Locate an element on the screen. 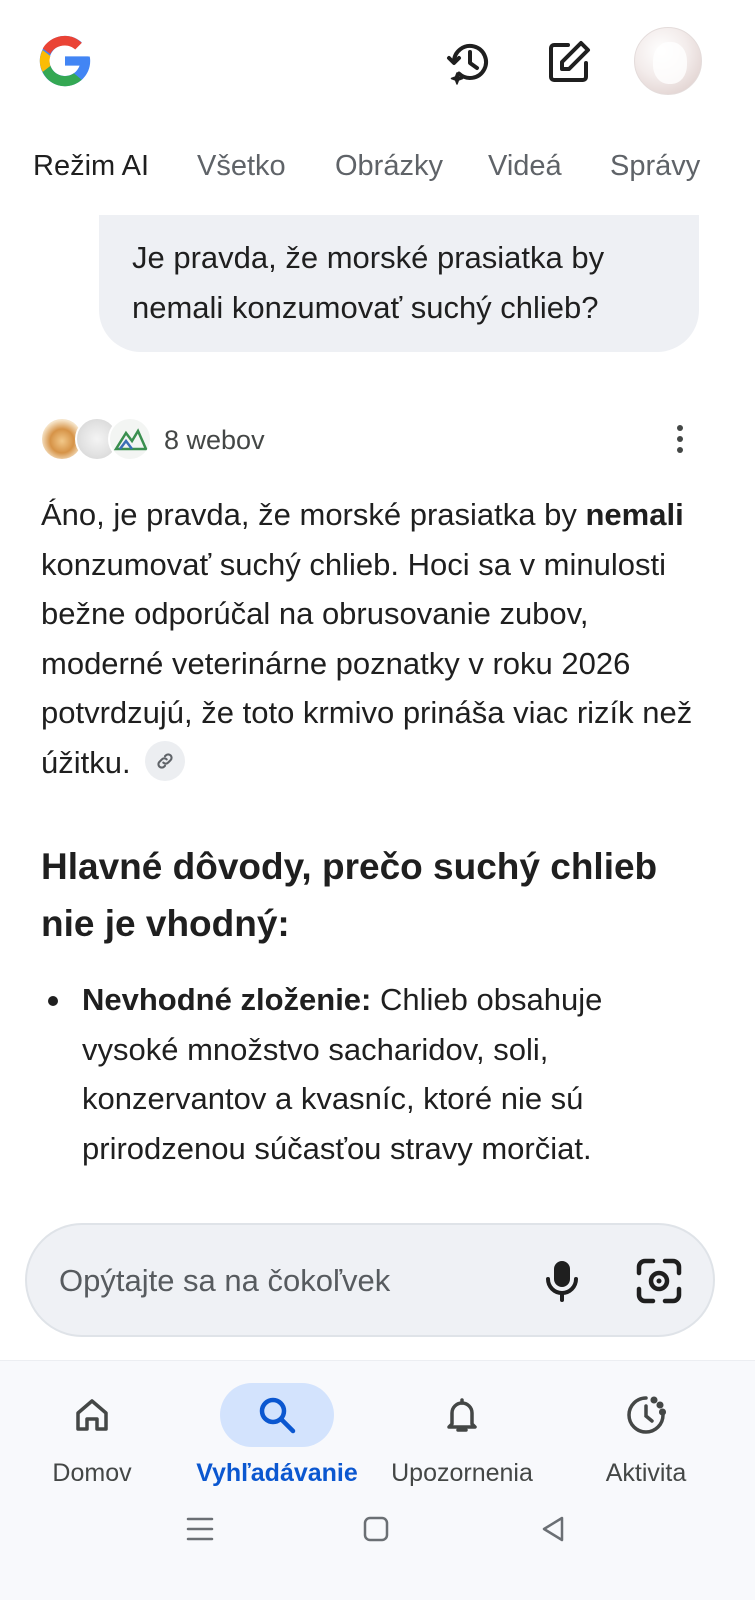  nav-item-activity: Aktivita is located at coordinates (646, 1433).